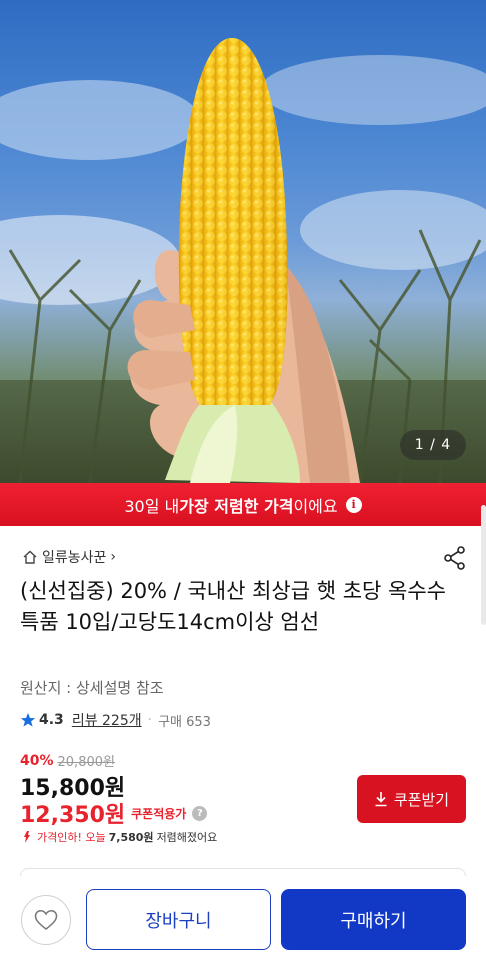  Describe the element at coordinates (71, 837) in the screenshot. I see `price-drop-prefix: 가격인하! 오늘` at that location.